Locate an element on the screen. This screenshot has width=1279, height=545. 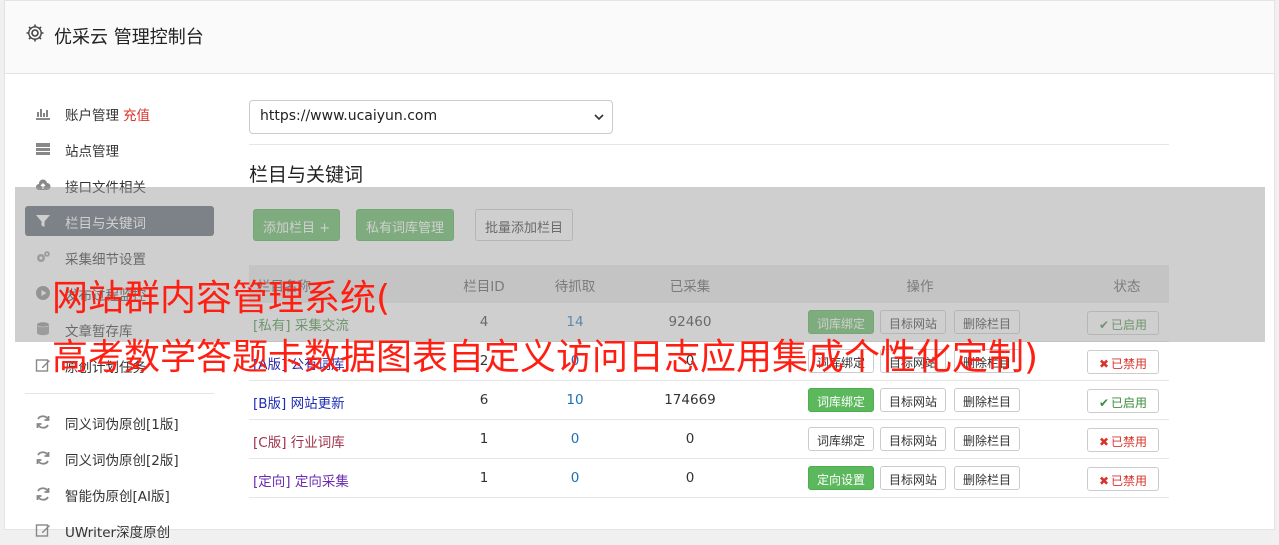
status-toggle: ✔已启用 is located at coordinates (1123, 401).